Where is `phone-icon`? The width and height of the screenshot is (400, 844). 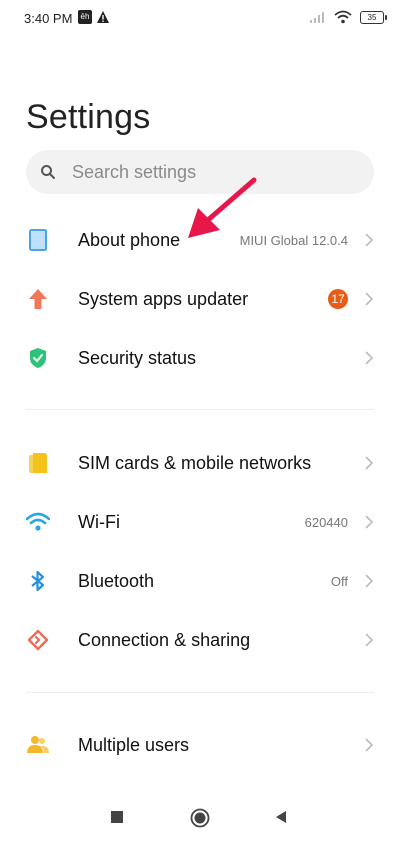
phone-icon is located at coordinates (38, 240).